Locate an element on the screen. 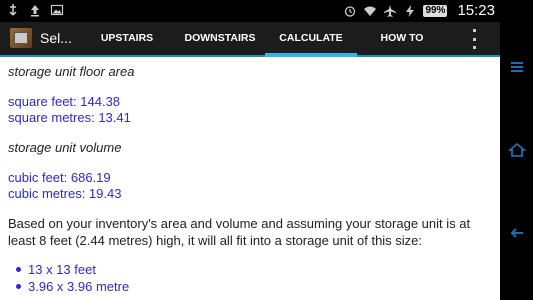 The width and height of the screenshot is (533, 300). home-icon is located at coordinates (517, 150).